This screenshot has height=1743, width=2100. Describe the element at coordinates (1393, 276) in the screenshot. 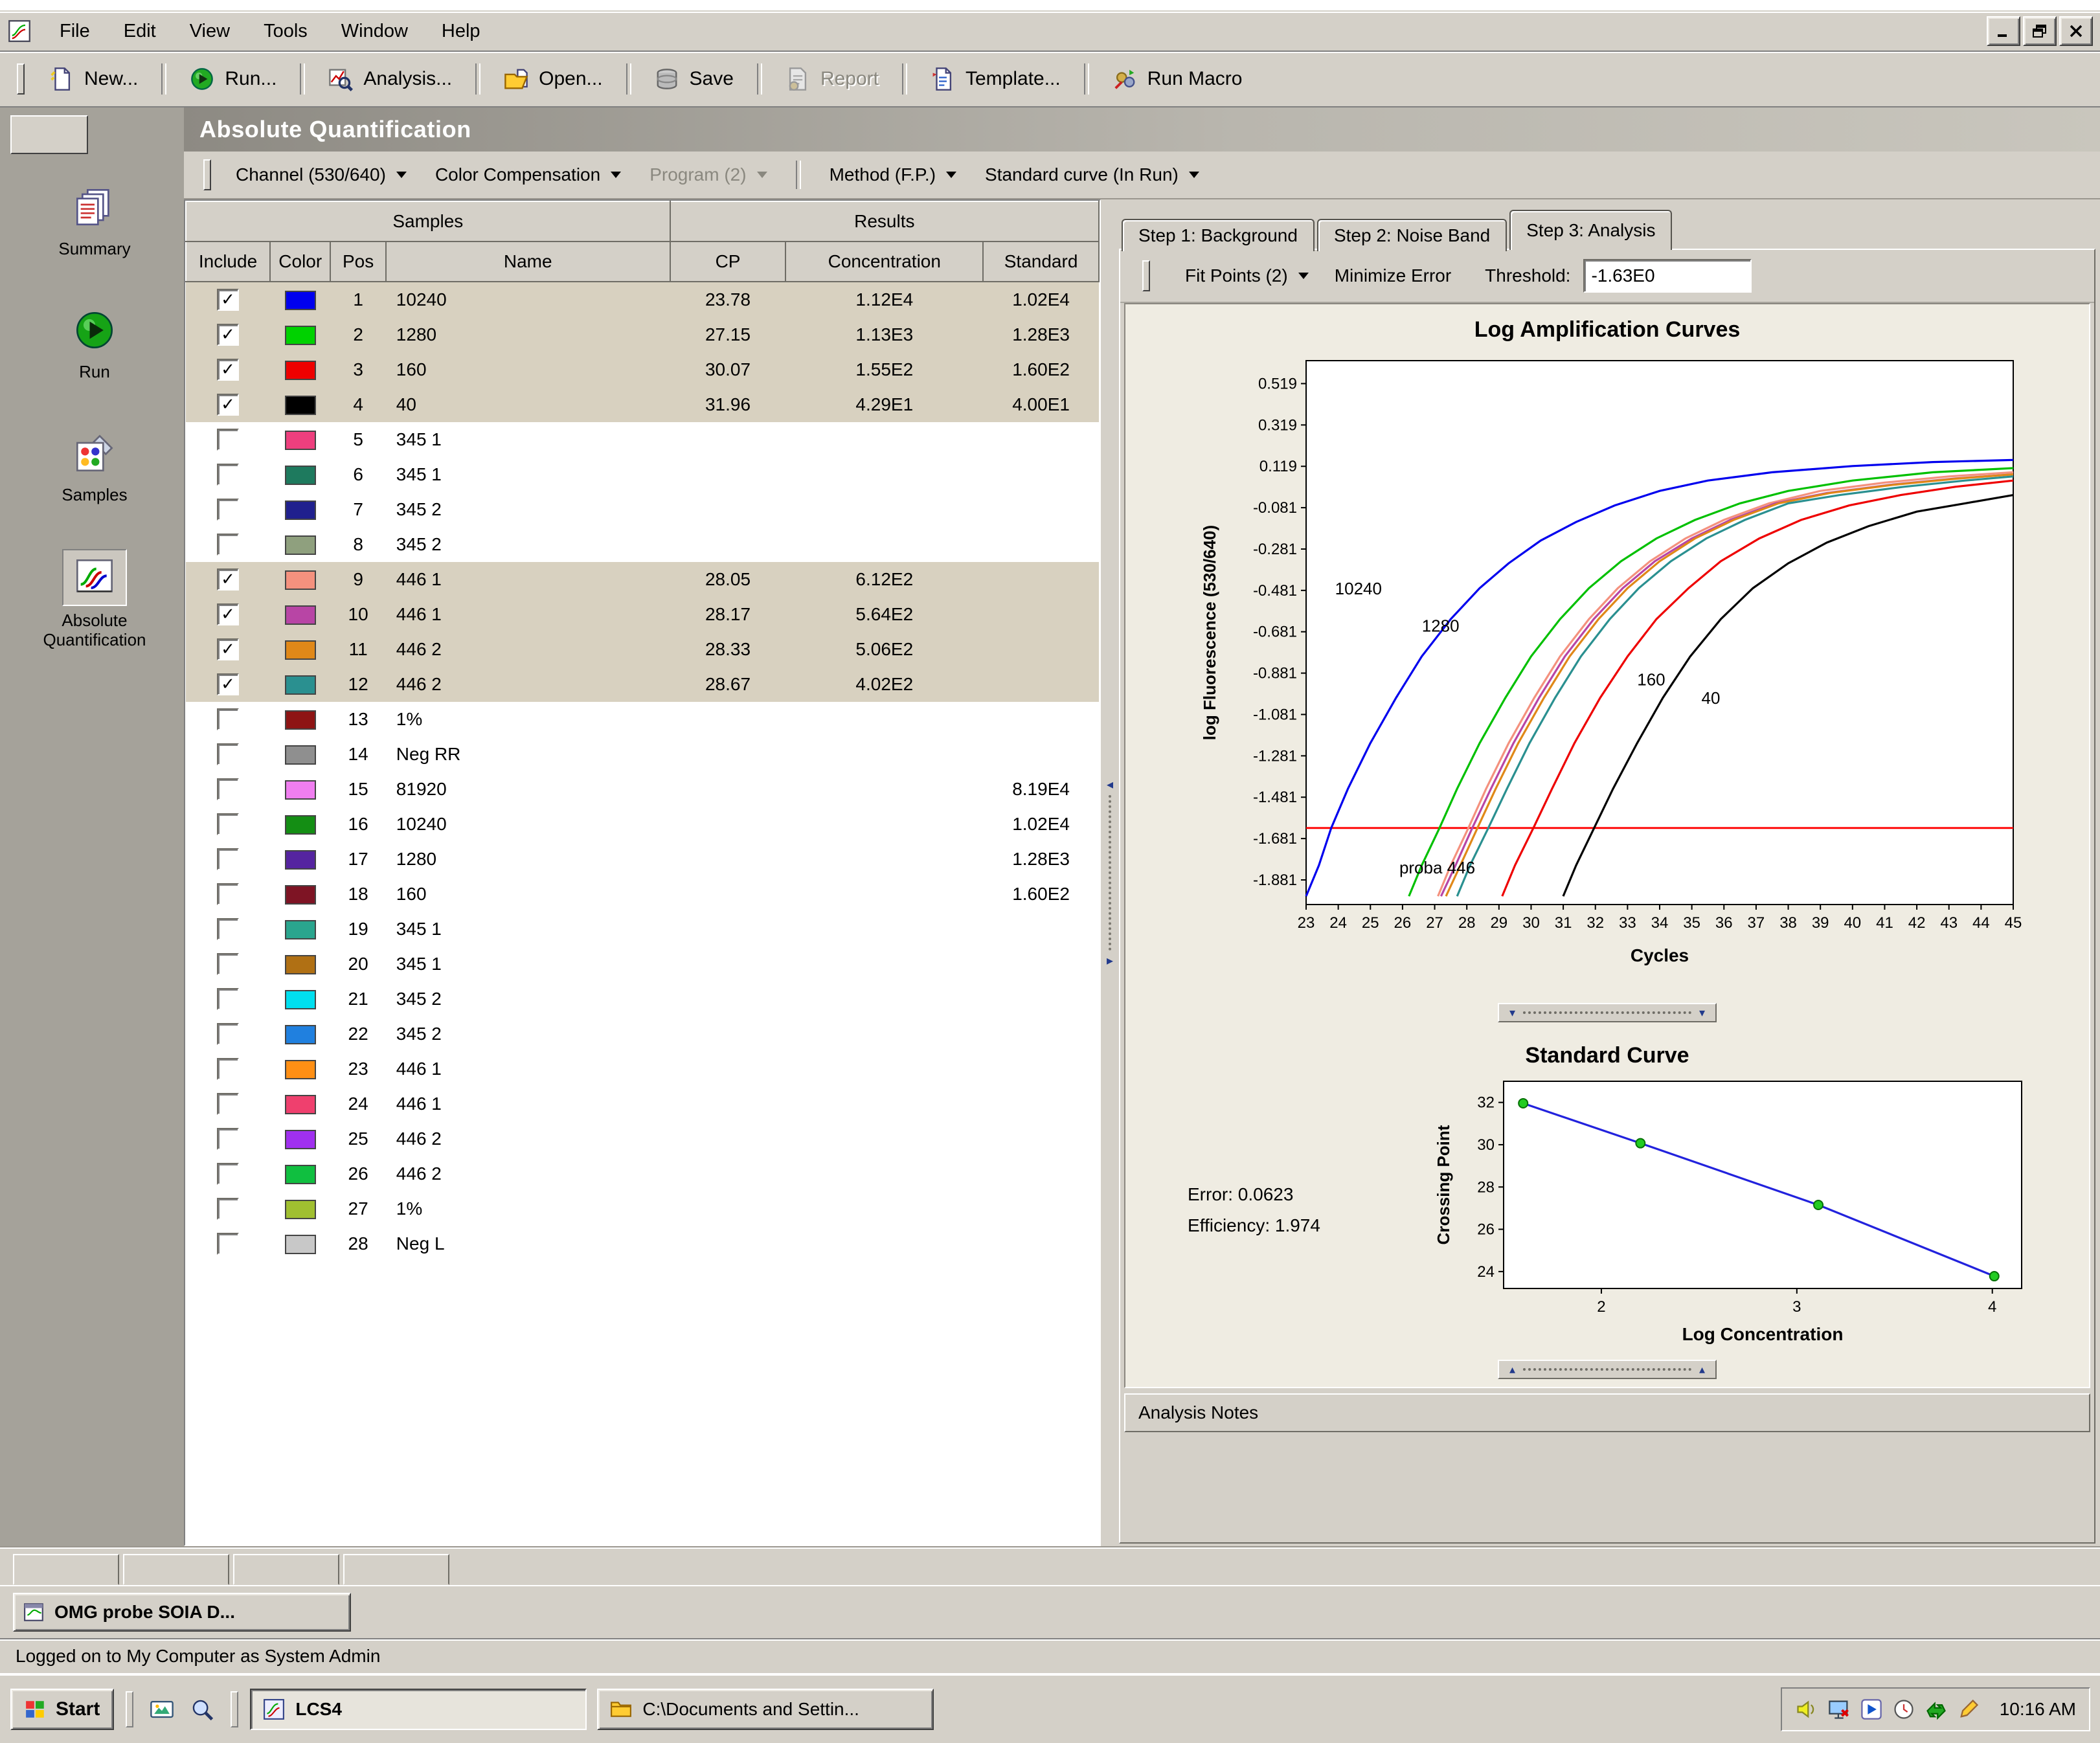

I see `minimize-error-button: Minimize Error` at that location.